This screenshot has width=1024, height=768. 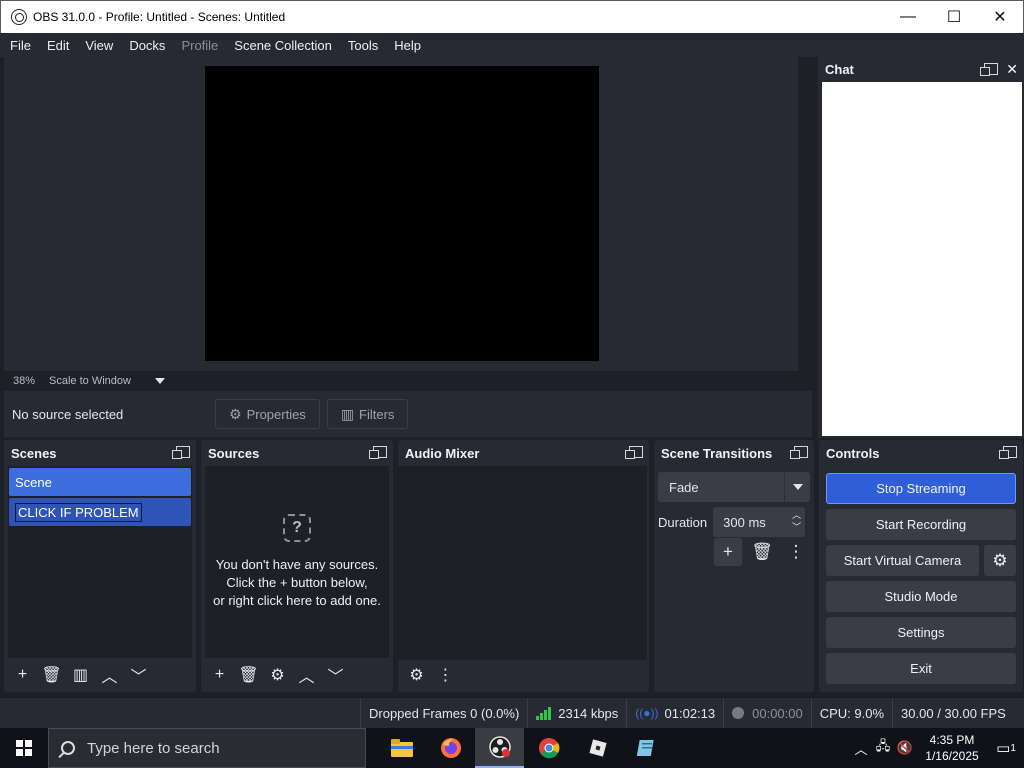 What do you see at coordinates (921, 524) in the screenshot?
I see `start-recording-button: Start Recording` at bounding box center [921, 524].